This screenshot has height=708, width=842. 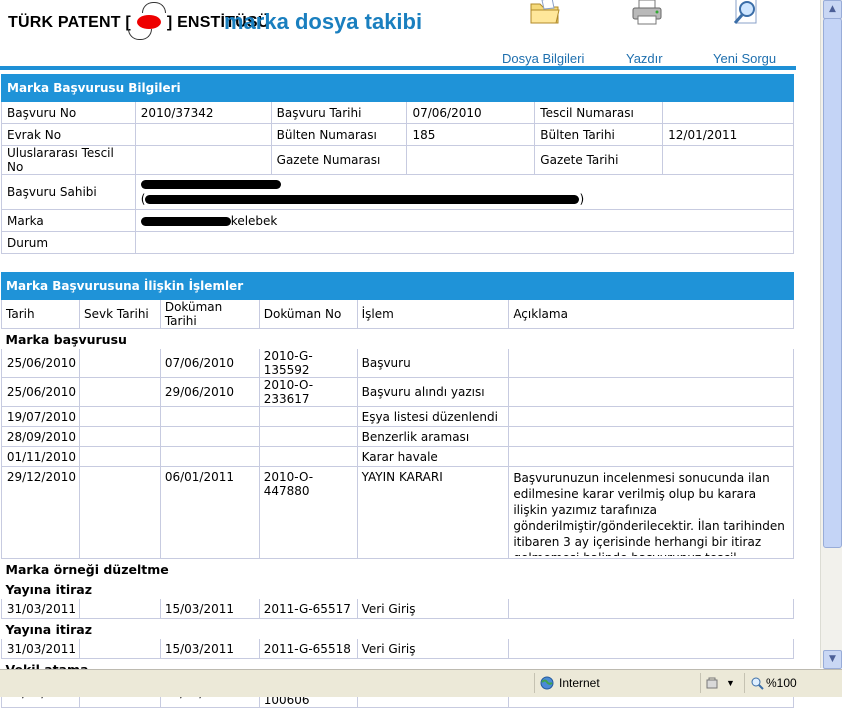 I want to click on label-evrak-no: Evrak No, so click(x=68, y=134).